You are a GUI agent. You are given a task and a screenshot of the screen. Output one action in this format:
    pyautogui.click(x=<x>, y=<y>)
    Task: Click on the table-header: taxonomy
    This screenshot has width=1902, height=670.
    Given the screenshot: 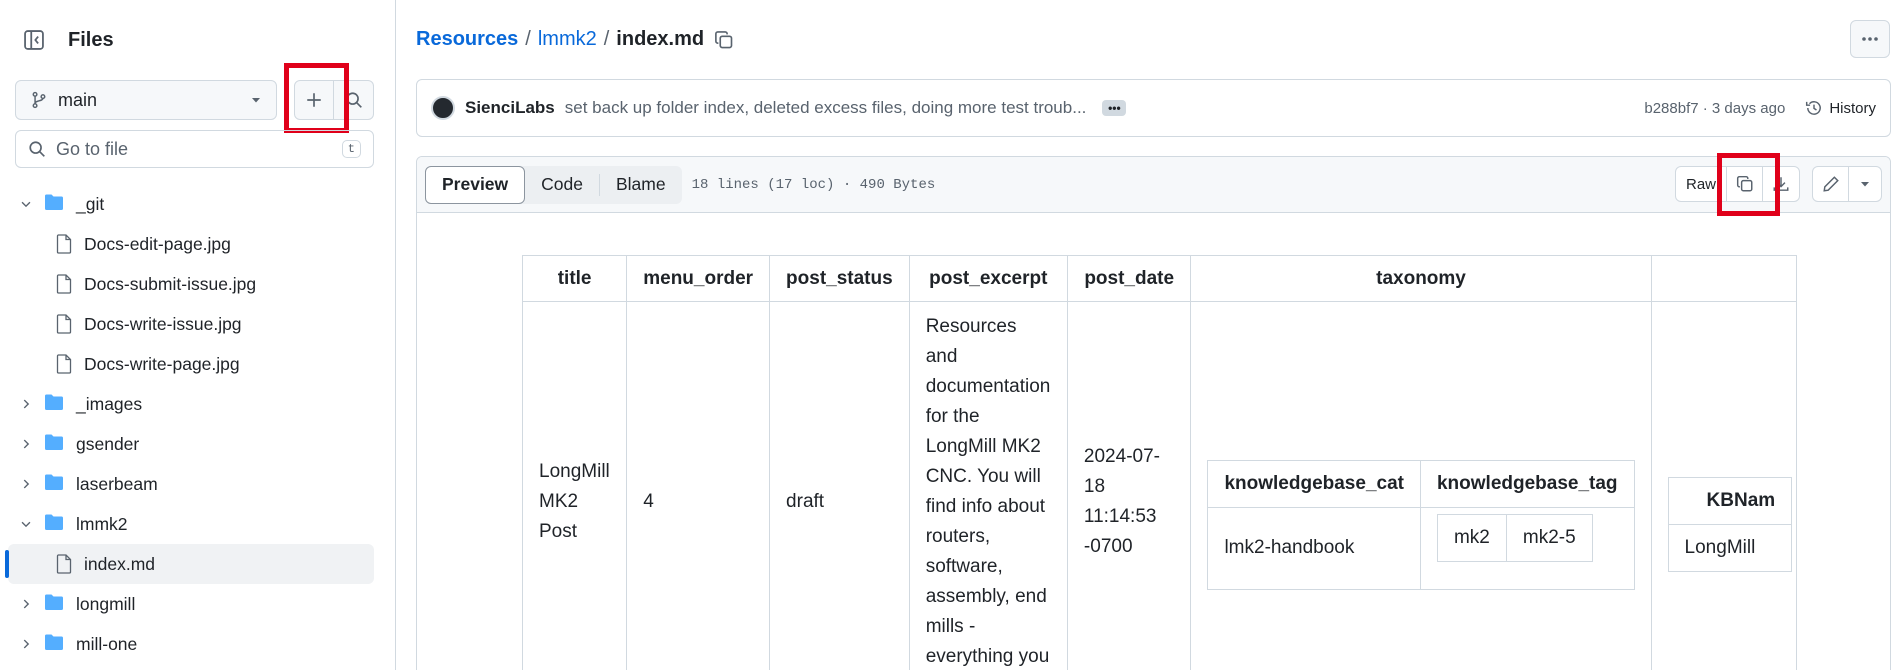 What is the action you would take?
    pyautogui.click(x=1421, y=278)
    